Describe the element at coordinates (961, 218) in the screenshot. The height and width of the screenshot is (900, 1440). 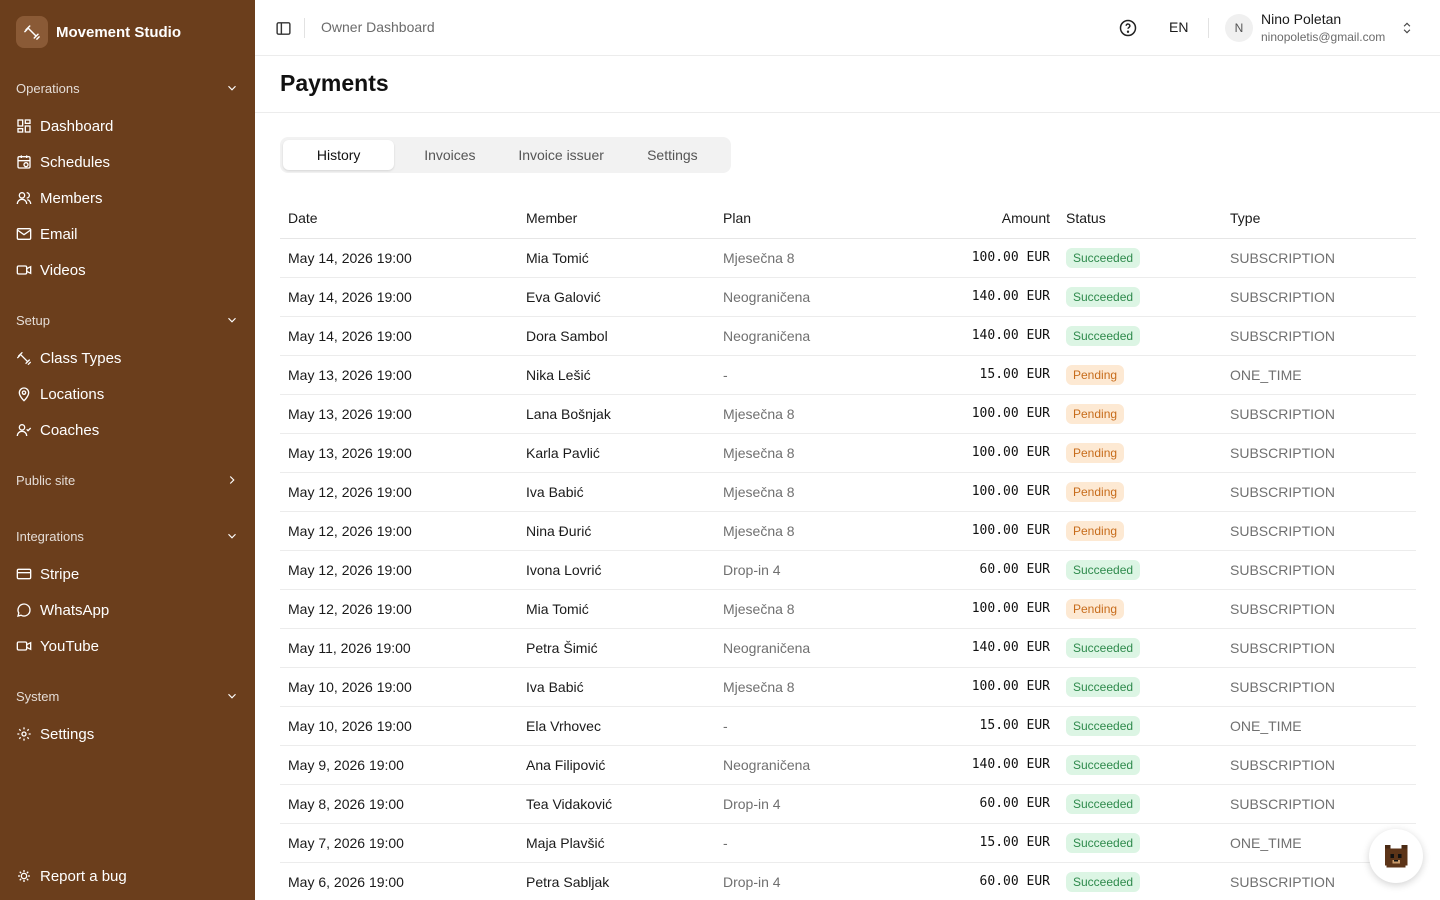
I see `column-header-amount: Amount` at that location.